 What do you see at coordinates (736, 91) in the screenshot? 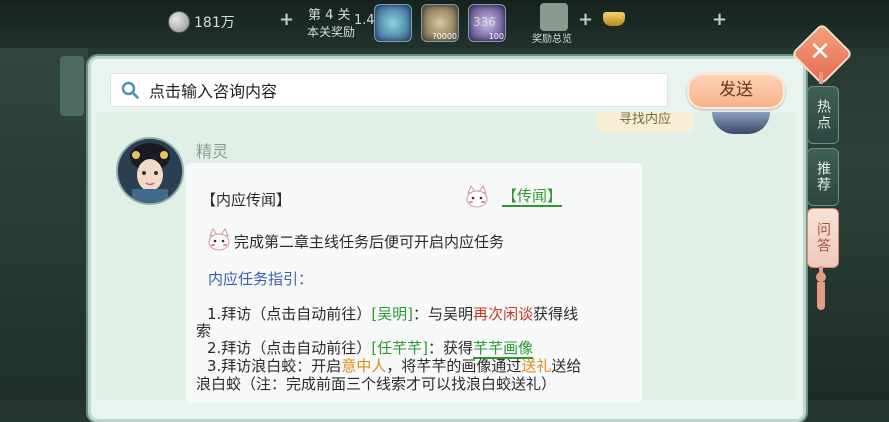
I see `send-button: 发送` at bounding box center [736, 91].